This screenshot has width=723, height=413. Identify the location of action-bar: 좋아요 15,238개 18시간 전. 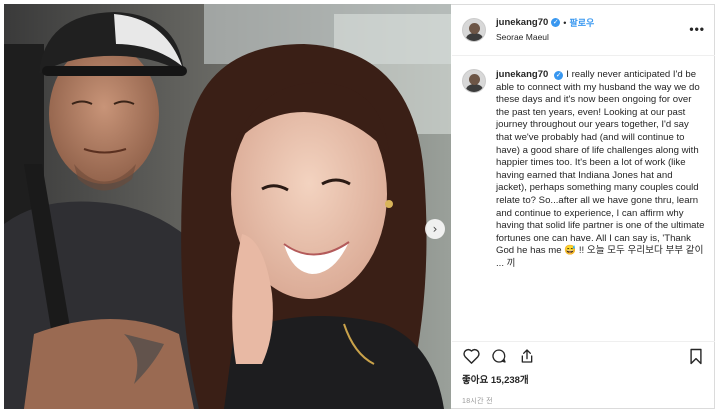
(583, 375).